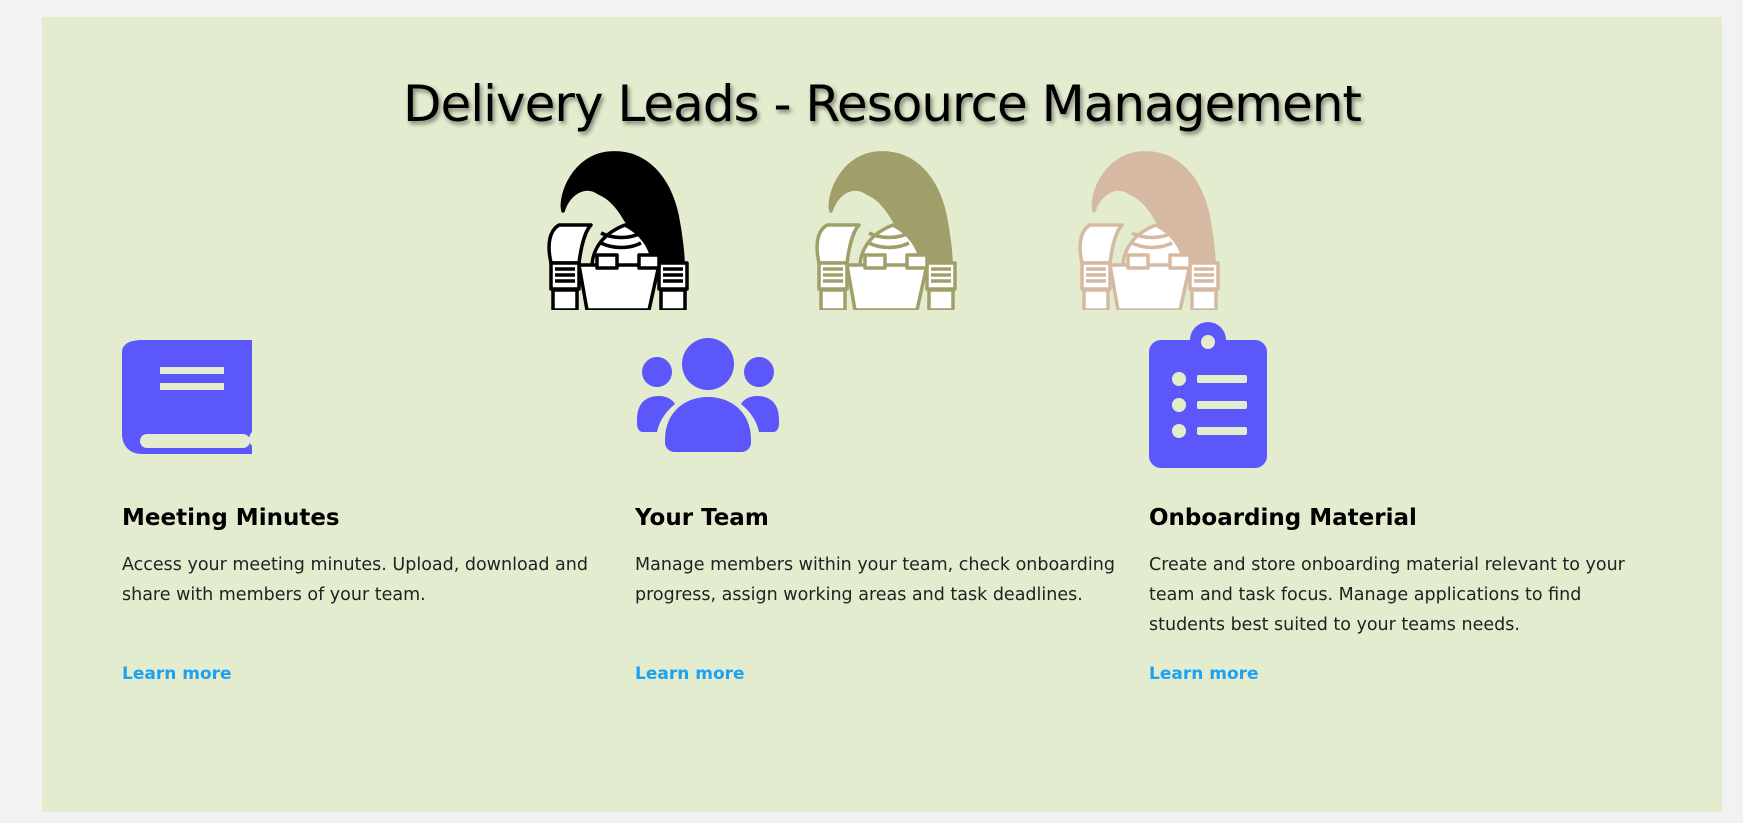 The width and height of the screenshot is (1743, 823). I want to click on team-icon, so click(708, 395).